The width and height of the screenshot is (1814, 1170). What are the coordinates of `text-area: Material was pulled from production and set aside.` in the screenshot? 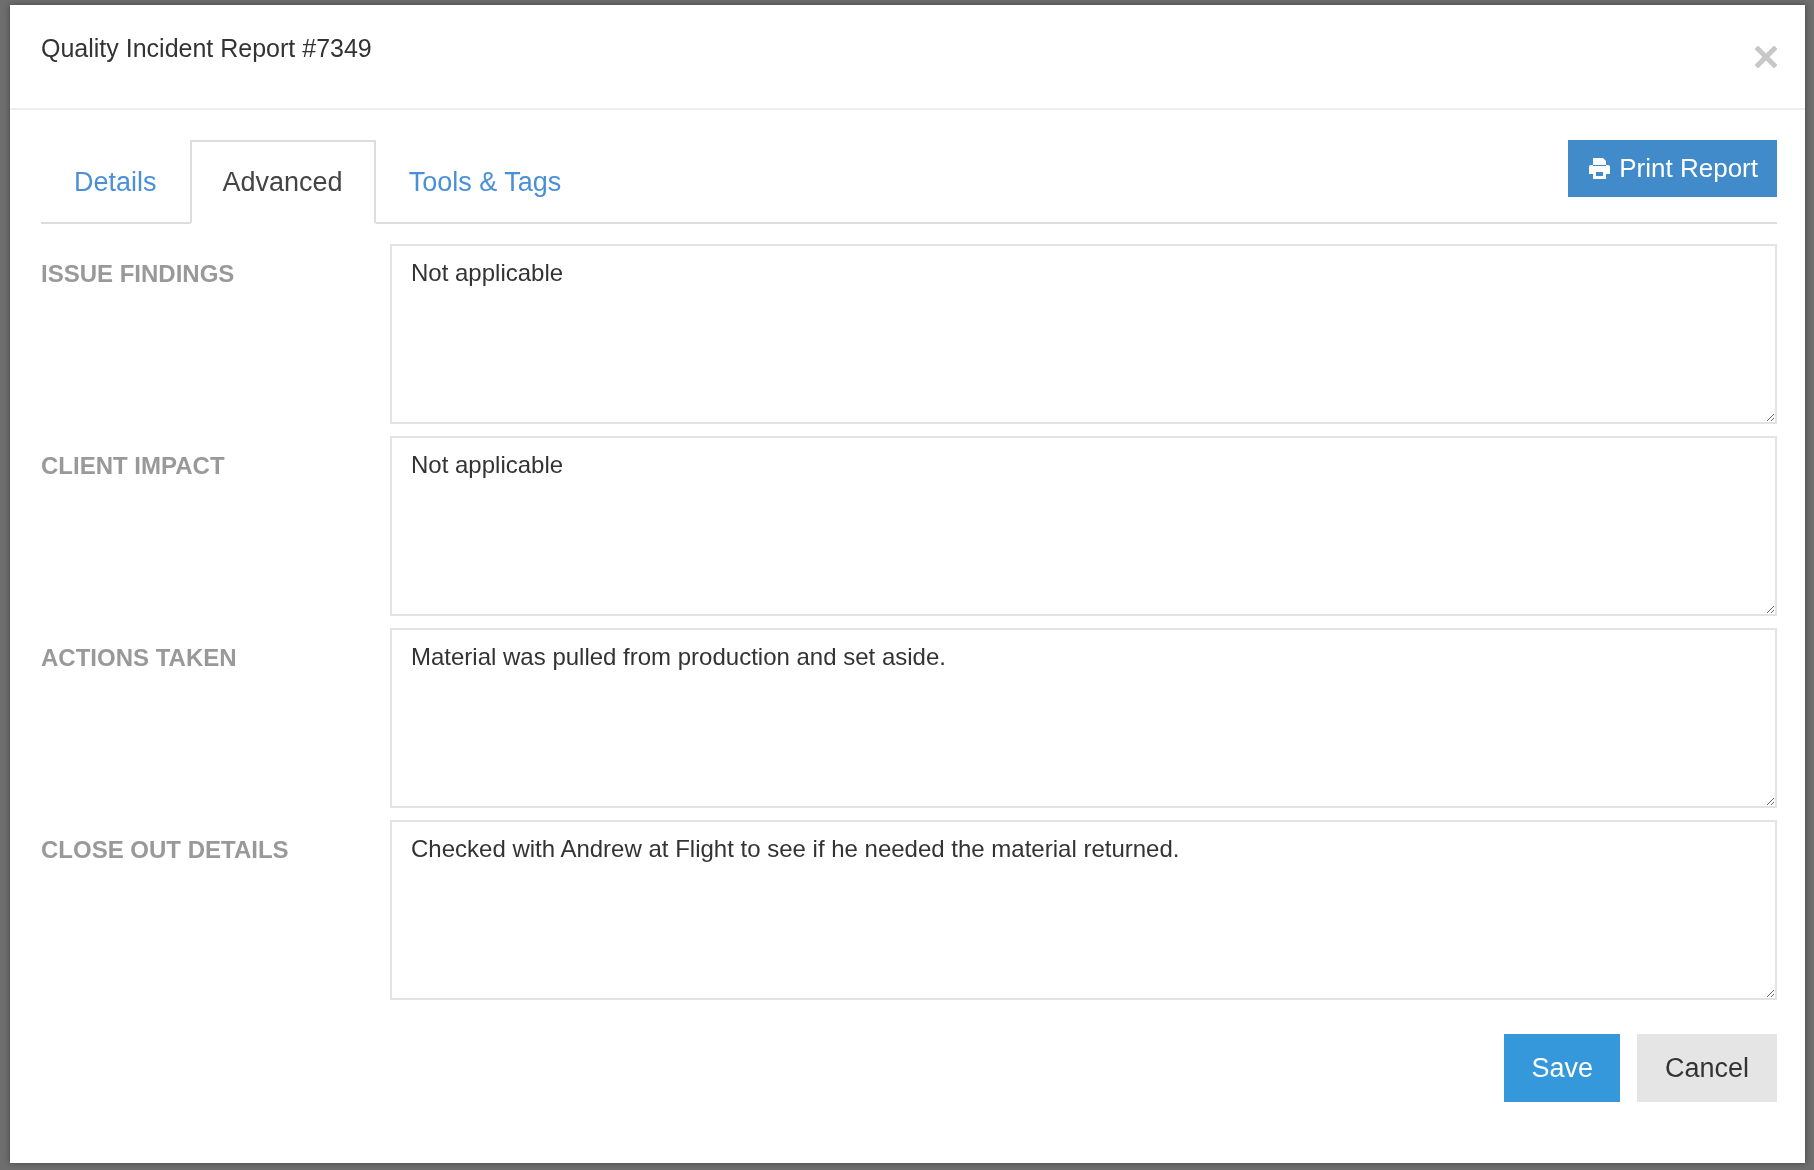 It's located at (1083, 718).